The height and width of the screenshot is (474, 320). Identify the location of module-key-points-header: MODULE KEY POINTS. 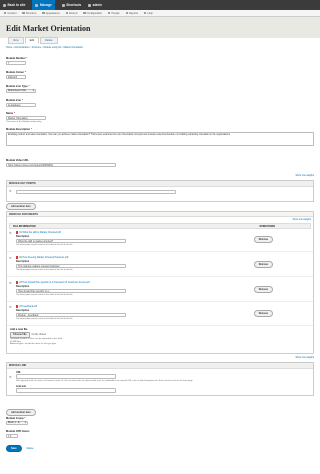
(160, 184).